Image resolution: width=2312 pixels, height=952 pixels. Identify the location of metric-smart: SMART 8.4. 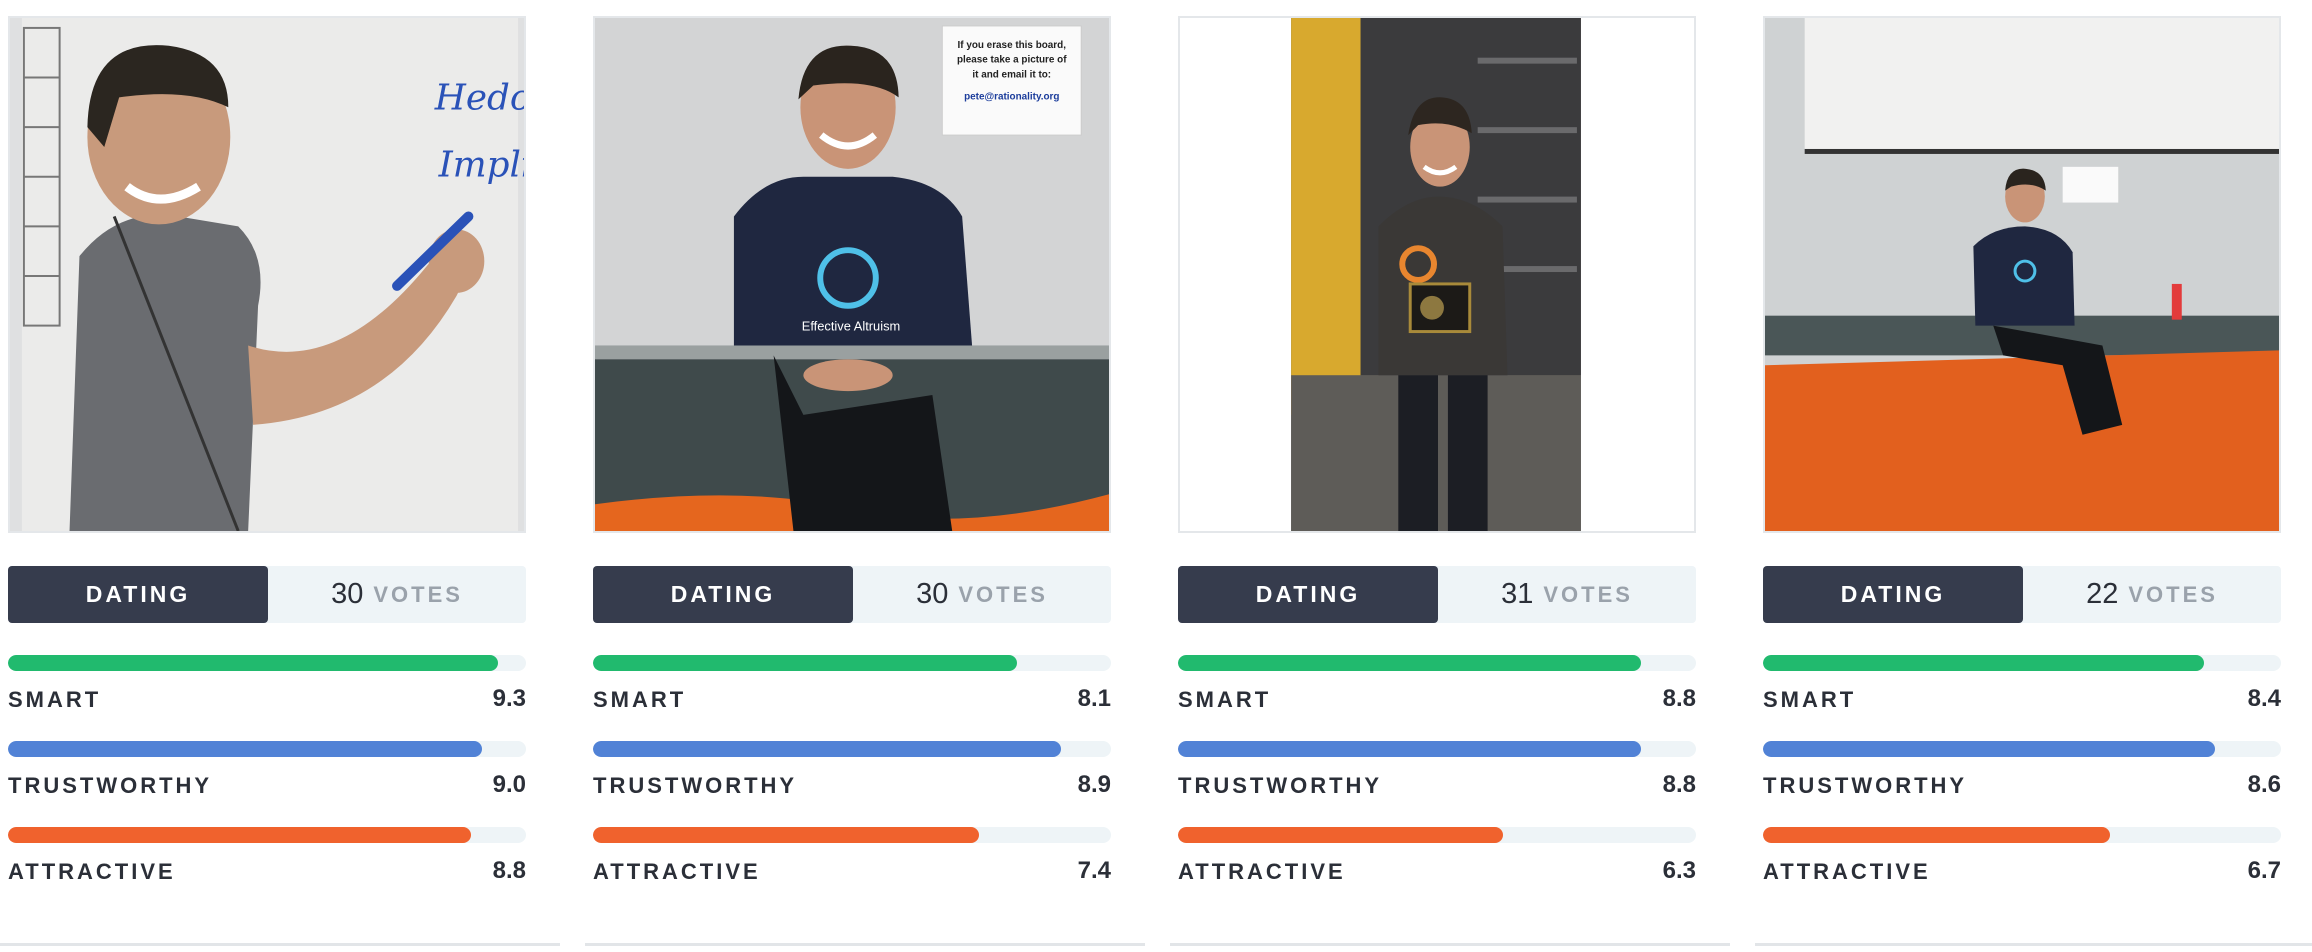
(2022, 685).